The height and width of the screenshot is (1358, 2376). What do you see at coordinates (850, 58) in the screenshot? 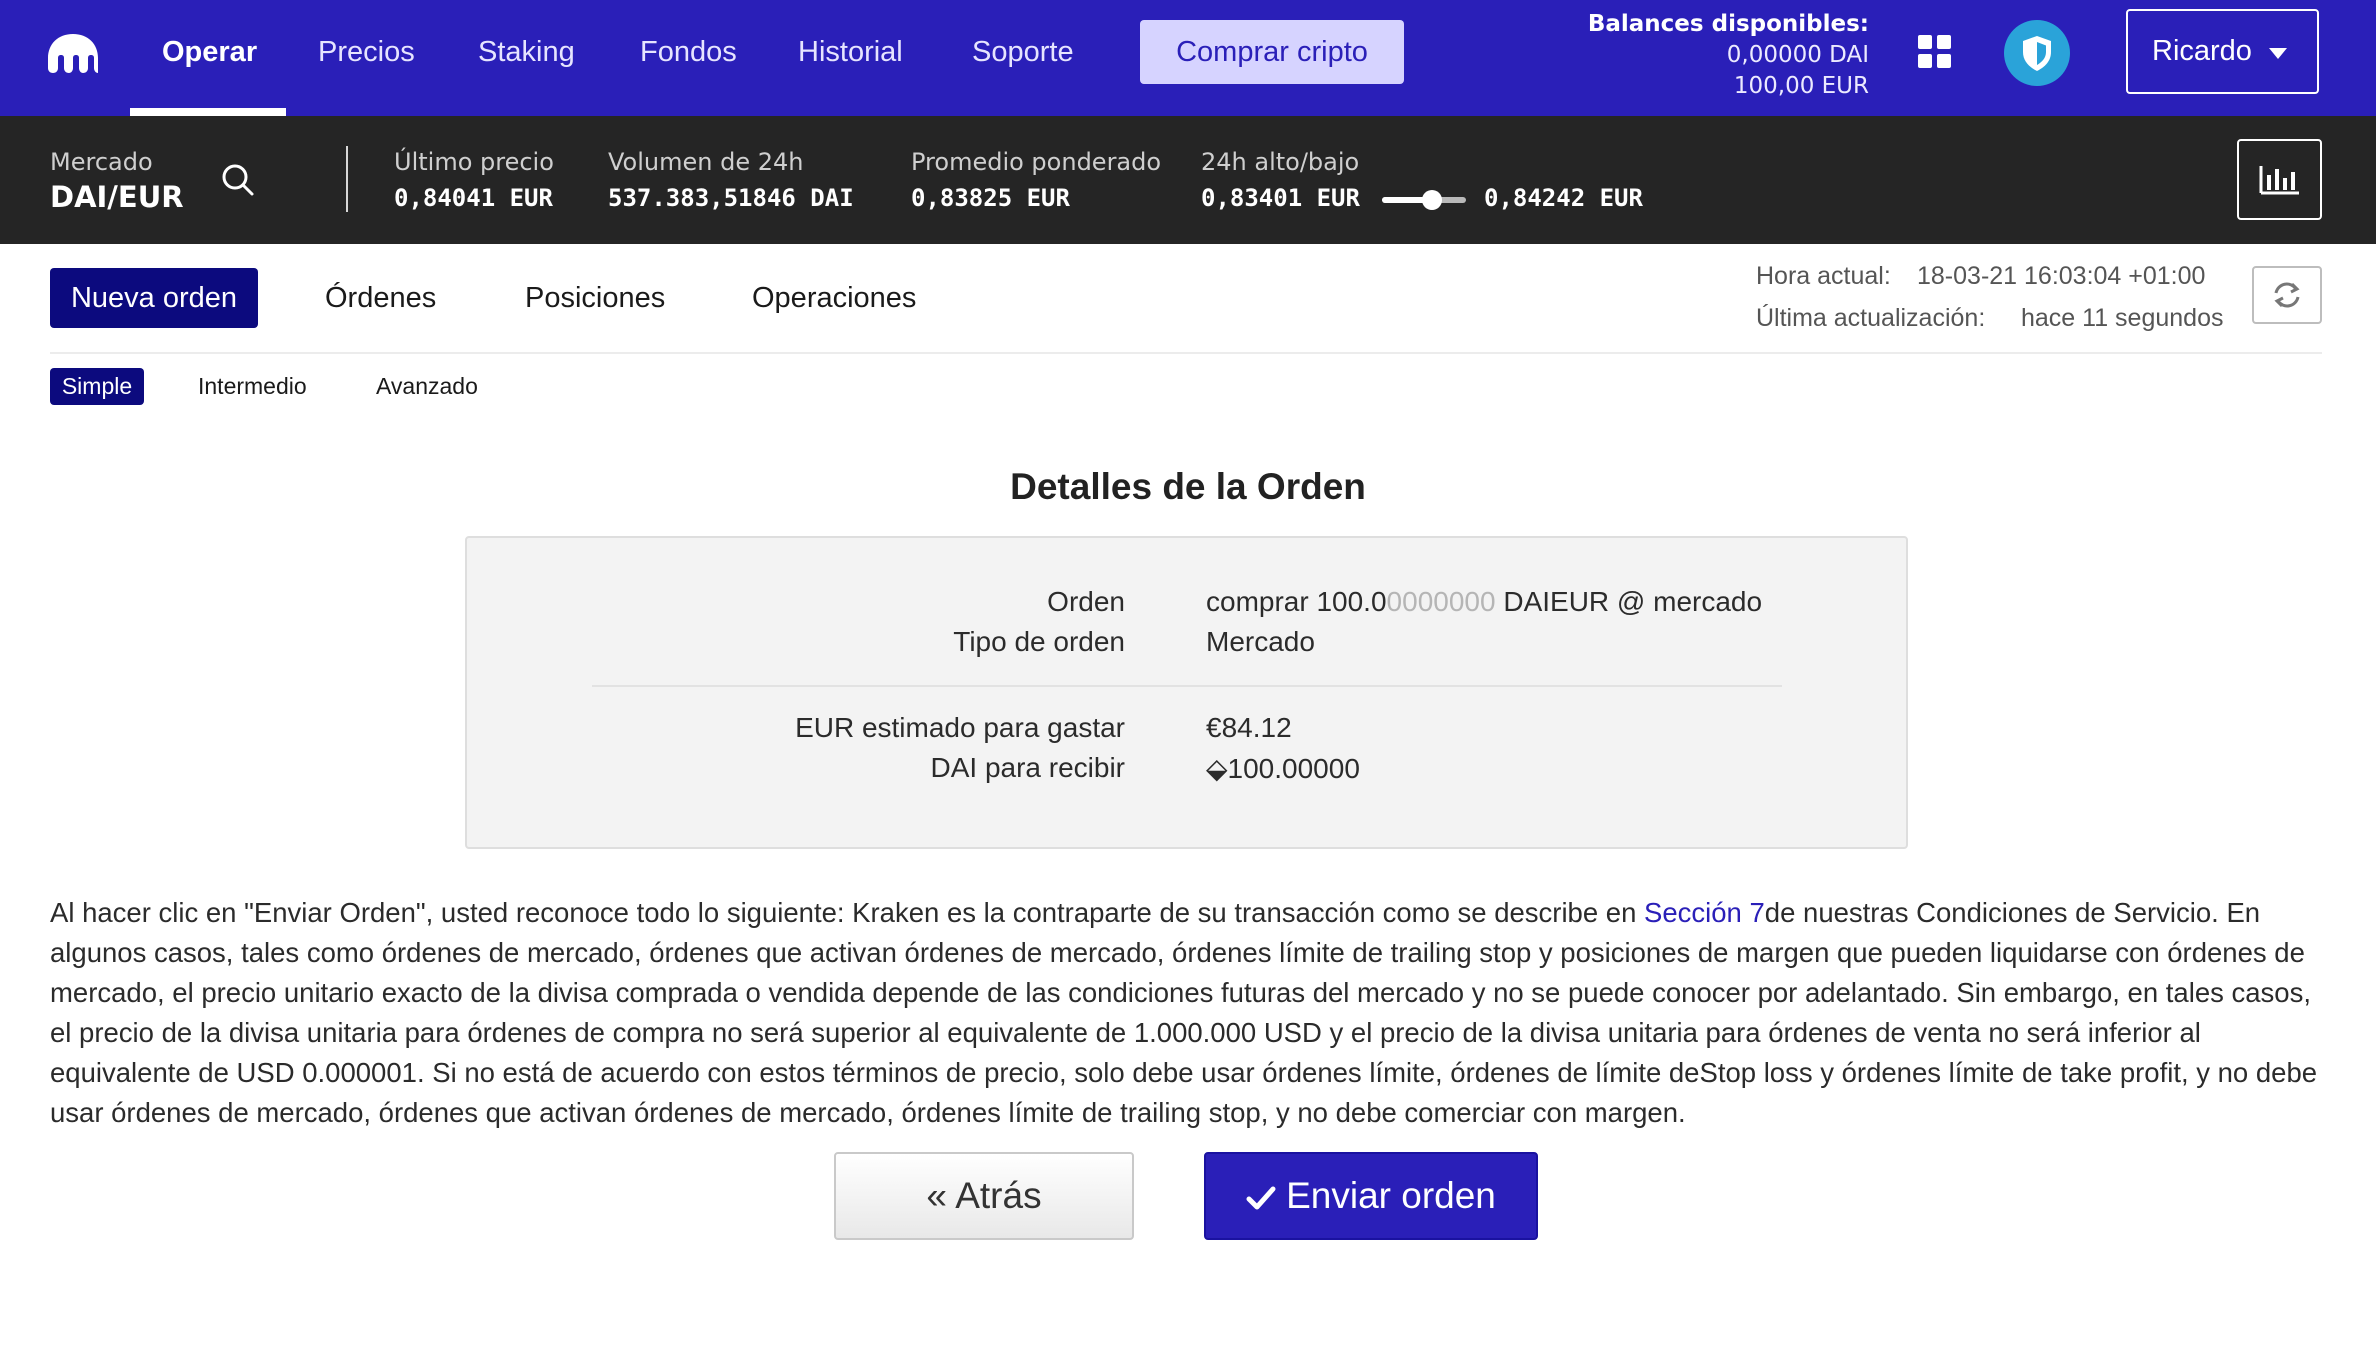
I see `nav-historial: Historial` at bounding box center [850, 58].